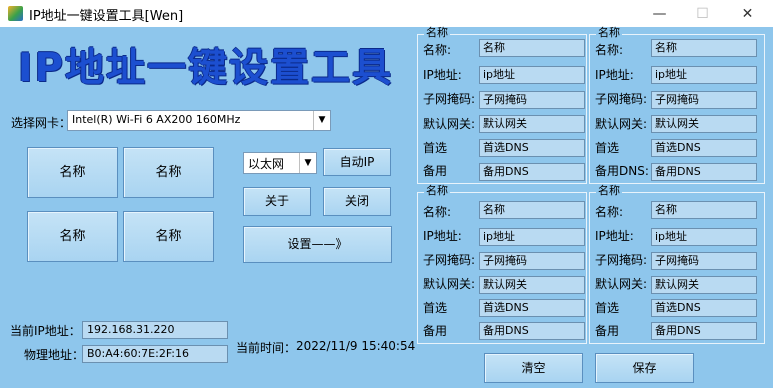  I want to click on current-ip-label: 当前IP地址：, so click(45, 331).